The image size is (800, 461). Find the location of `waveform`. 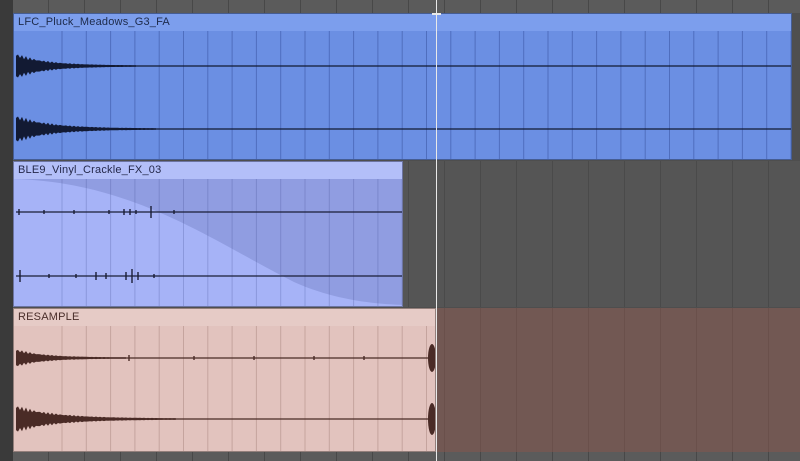

waveform is located at coordinates (225, 389).